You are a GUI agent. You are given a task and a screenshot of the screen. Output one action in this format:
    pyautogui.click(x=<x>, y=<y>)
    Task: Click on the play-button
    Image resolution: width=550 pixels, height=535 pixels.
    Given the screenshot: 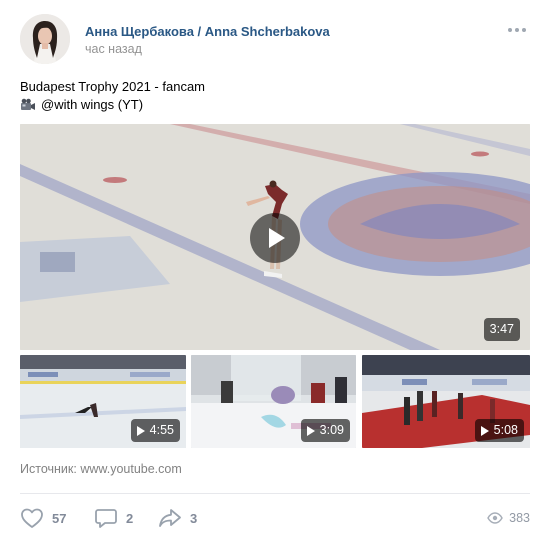 What is the action you would take?
    pyautogui.click(x=275, y=238)
    